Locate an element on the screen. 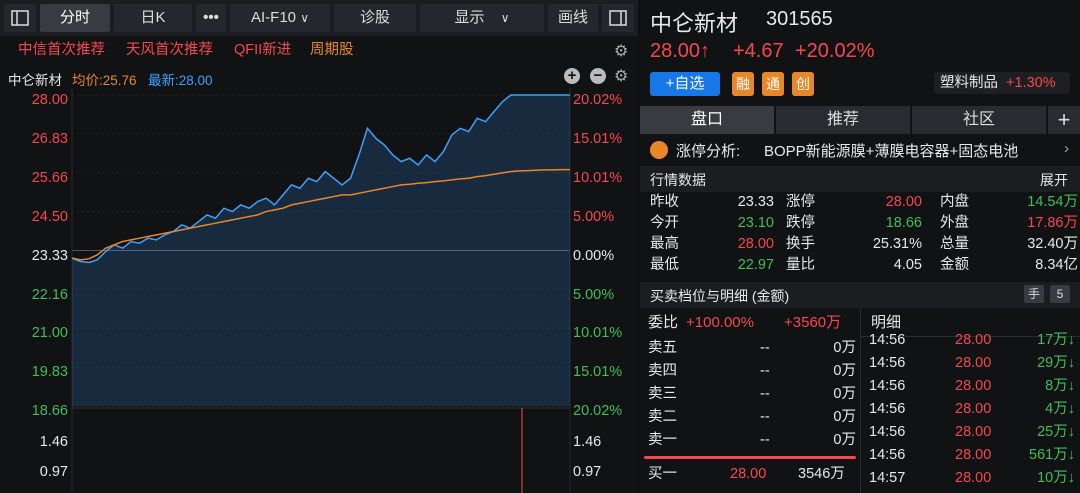 This screenshot has height=493, width=1080. market-label: 最高 is located at coordinates (664, 244).